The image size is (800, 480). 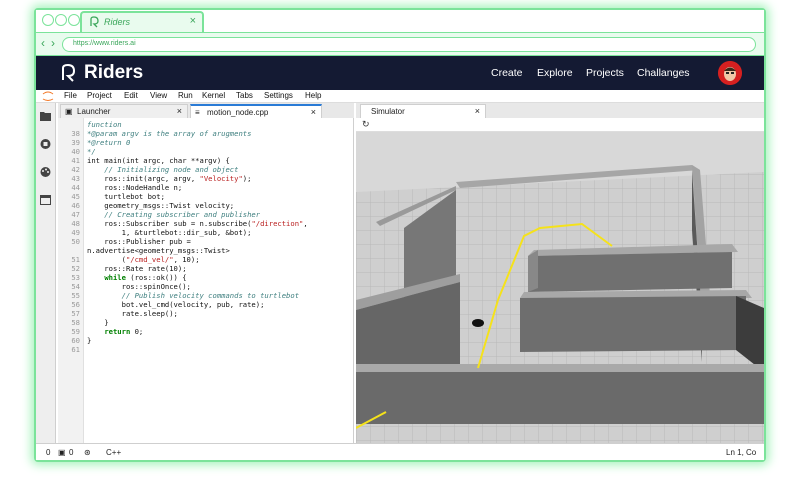 What do you see at coordinates (139, 241) in the screenshot?
I see `code-text: ros::Publisher pub =` at bounding box center [139, 241].